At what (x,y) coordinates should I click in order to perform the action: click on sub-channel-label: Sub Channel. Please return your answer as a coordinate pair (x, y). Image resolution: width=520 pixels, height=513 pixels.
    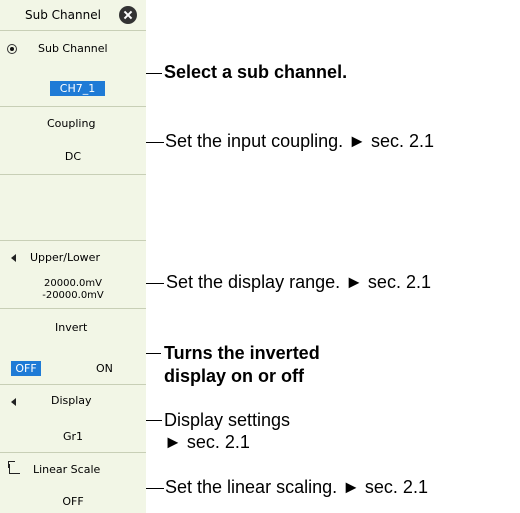
    Looking at the image, I should click on (73, 48).